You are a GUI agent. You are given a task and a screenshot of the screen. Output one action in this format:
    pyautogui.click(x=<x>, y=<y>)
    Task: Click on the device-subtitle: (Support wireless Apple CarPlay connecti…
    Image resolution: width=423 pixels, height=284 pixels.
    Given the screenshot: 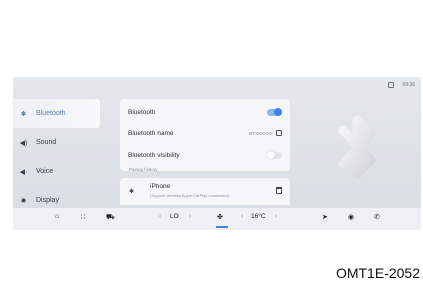 What is the action you would take?
    pyautogui.click(x=190, y=195)
    